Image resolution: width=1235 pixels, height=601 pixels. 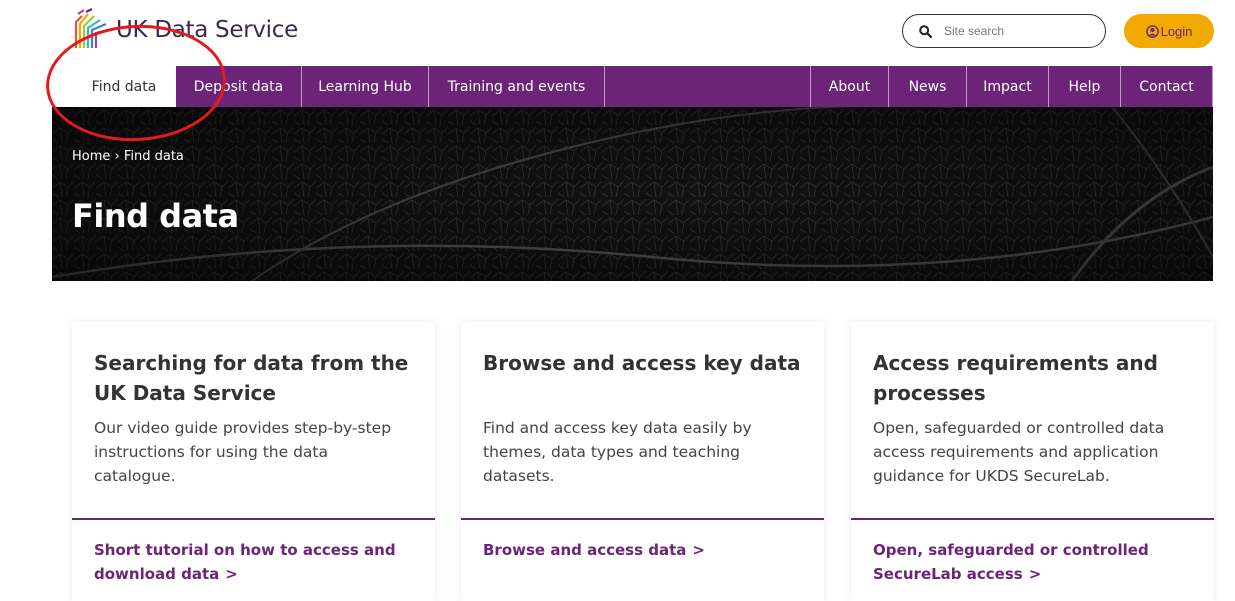 I want to click on nav-impact: Impact, so click(x=1008, y=86).